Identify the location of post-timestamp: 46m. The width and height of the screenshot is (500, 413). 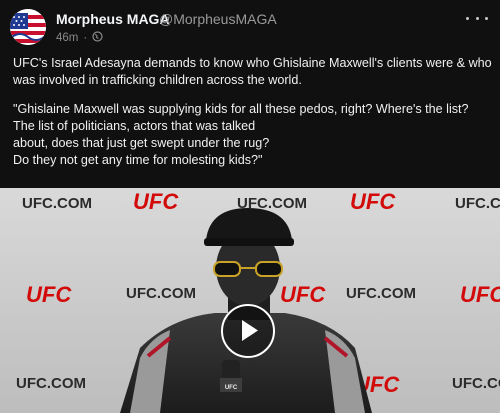
(67, 38).